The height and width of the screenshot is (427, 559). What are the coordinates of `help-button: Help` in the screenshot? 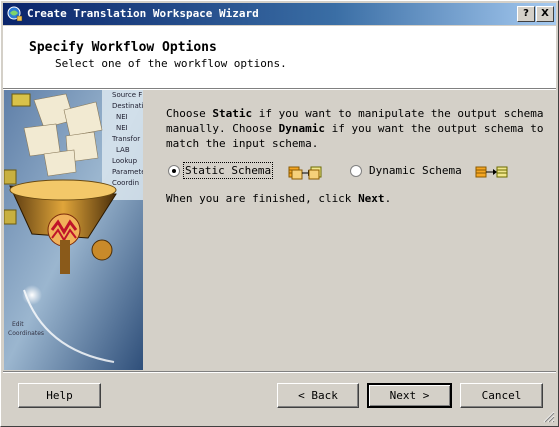 It's located at (59, 395).